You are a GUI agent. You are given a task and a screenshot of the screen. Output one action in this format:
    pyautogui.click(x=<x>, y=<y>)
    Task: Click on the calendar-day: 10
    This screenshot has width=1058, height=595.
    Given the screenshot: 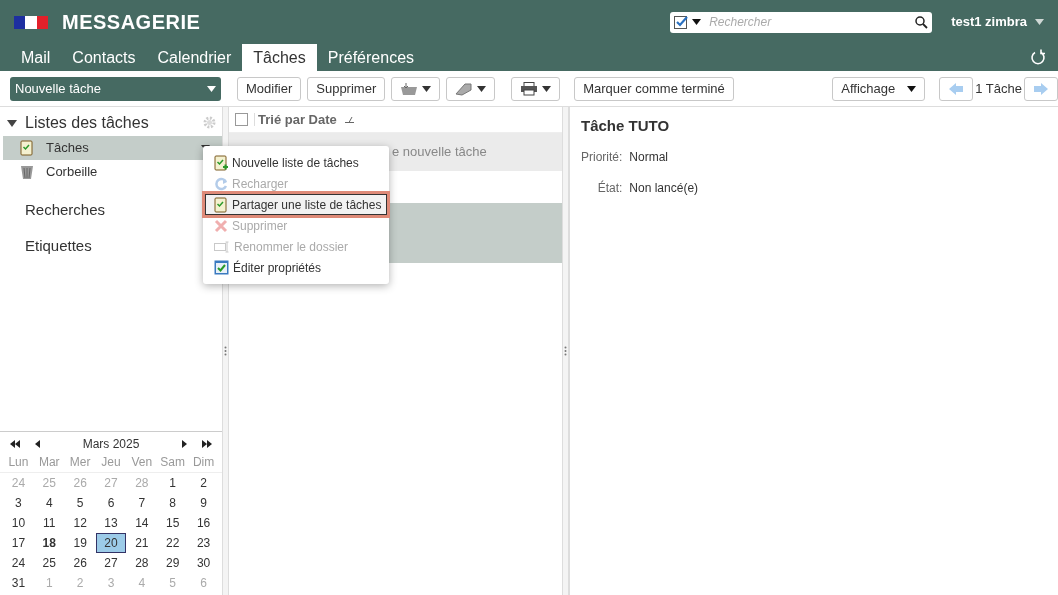 What is the action you would take?
    pyautogui.click(x=18, y=523)
    